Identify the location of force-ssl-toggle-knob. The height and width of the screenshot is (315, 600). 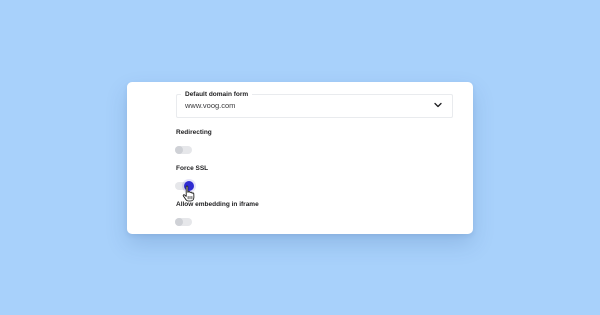
(189, 186).